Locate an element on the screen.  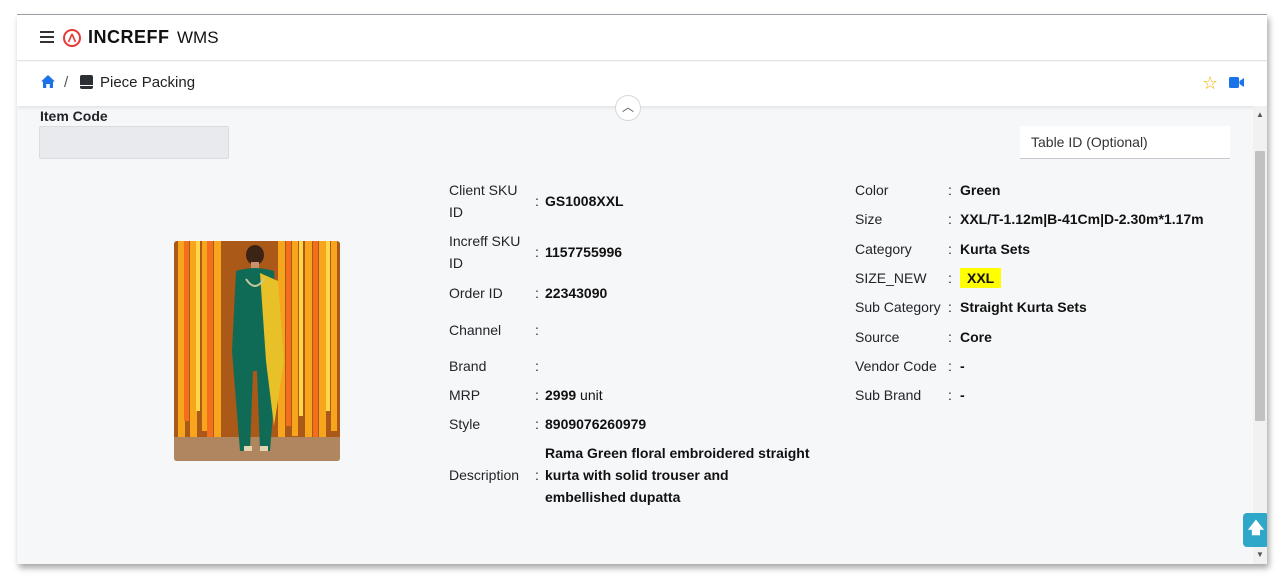
sub-brand-label: Sub Brand is located at coordinates (888, 395).